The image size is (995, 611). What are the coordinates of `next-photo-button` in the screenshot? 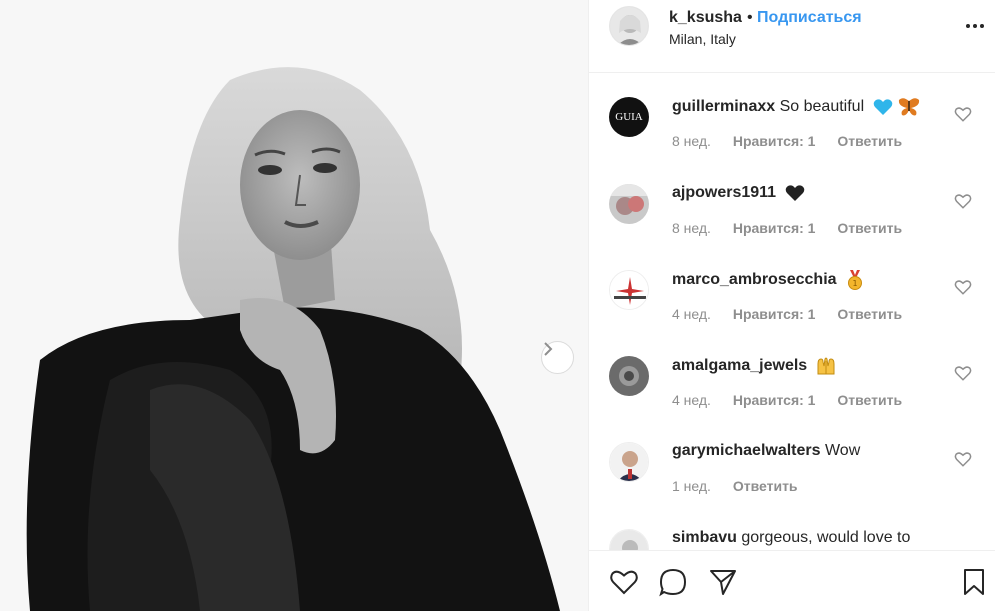 It's located at (557, 357).